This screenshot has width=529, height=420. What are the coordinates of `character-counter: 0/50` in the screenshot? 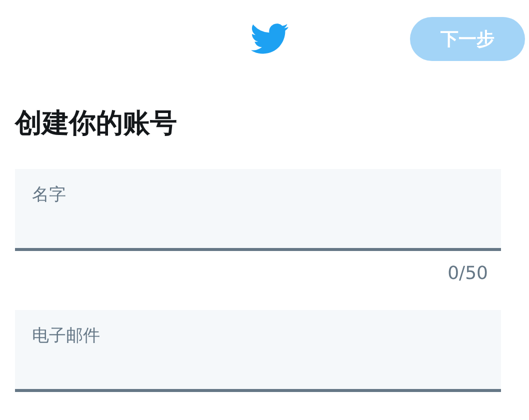 It's located at (468, 273).